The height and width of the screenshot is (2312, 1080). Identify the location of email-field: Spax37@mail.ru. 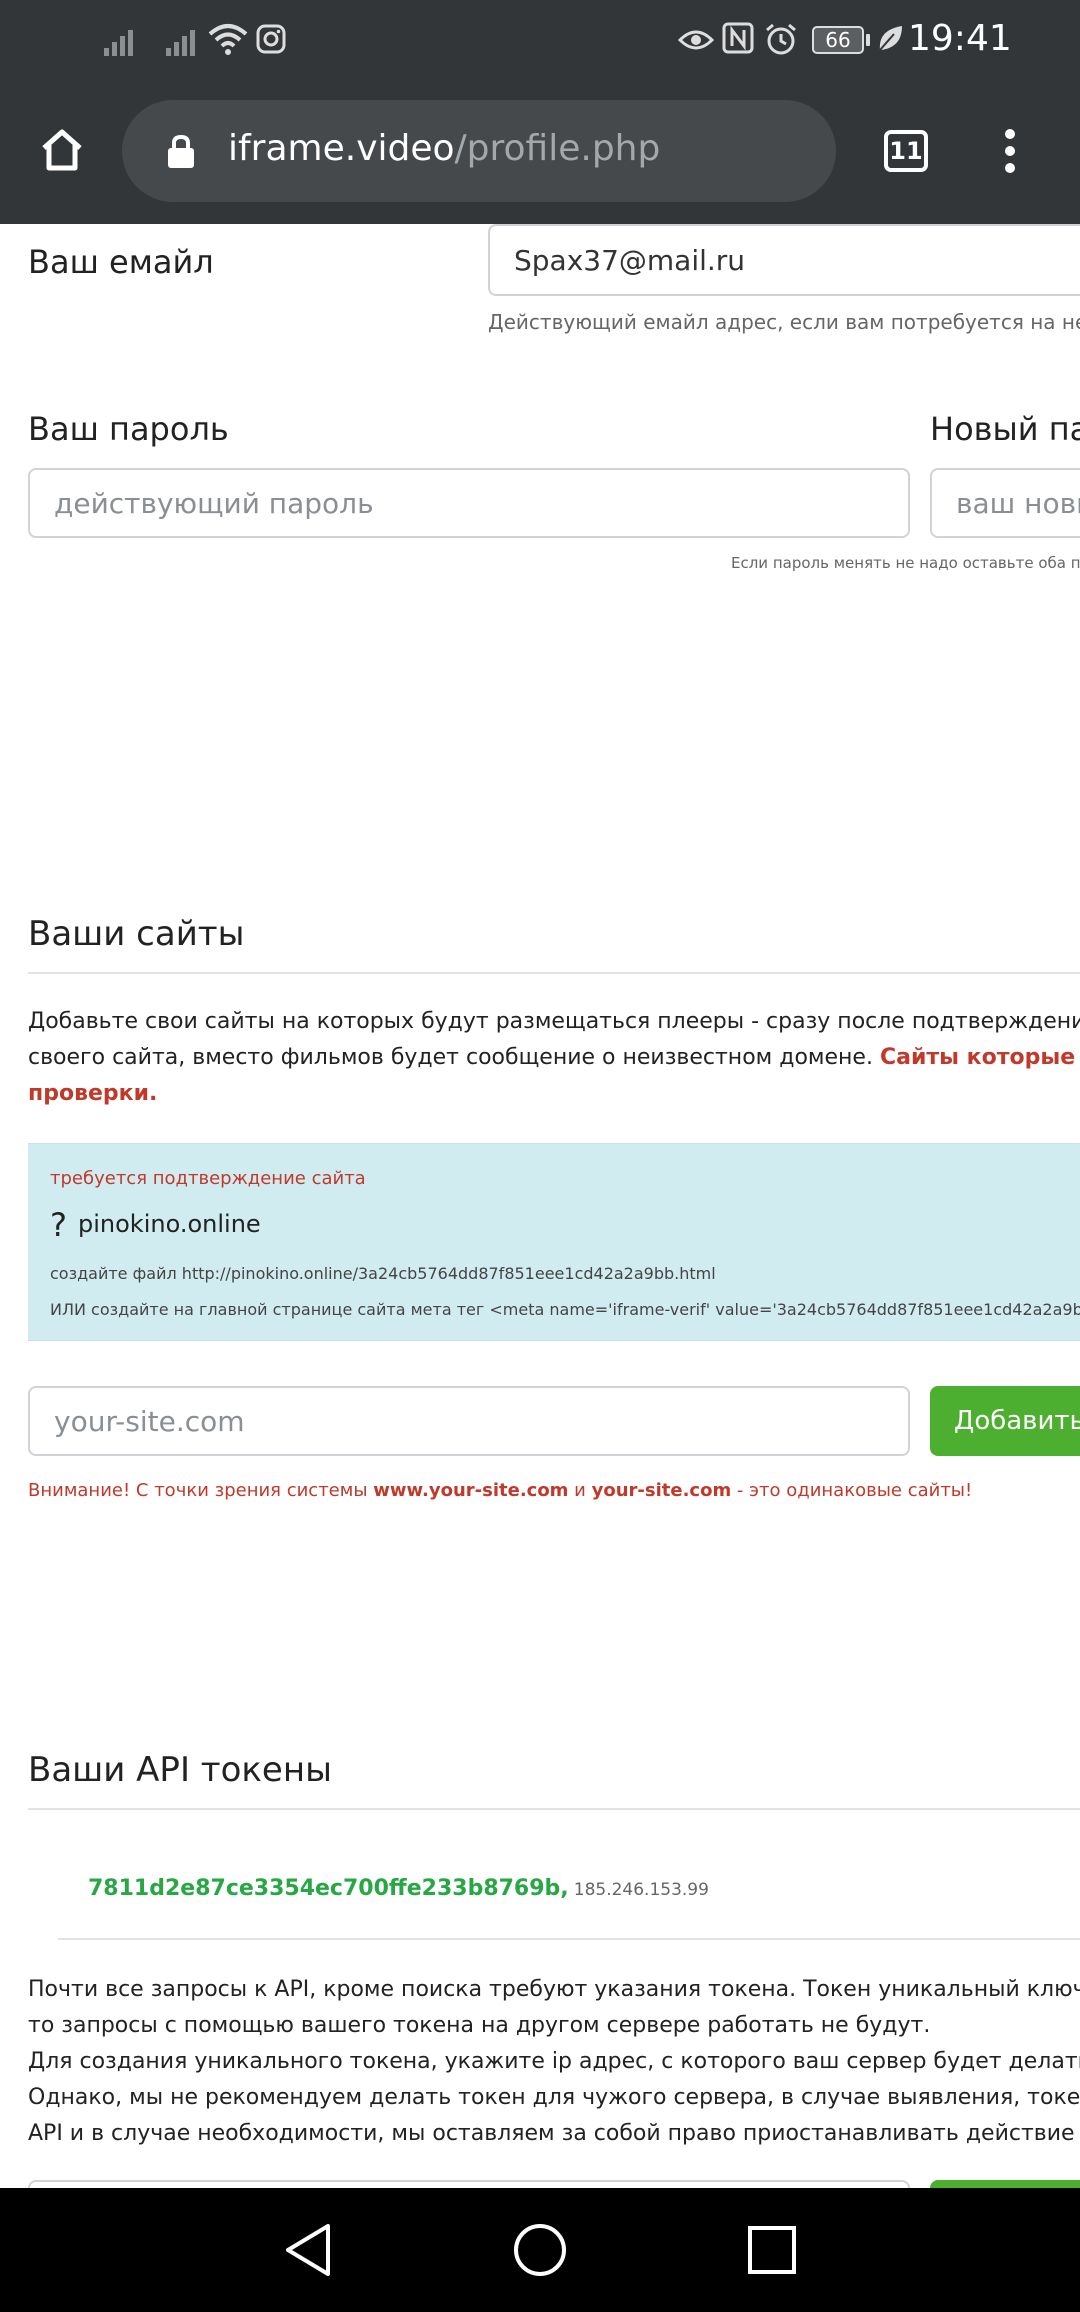
(784, 260).